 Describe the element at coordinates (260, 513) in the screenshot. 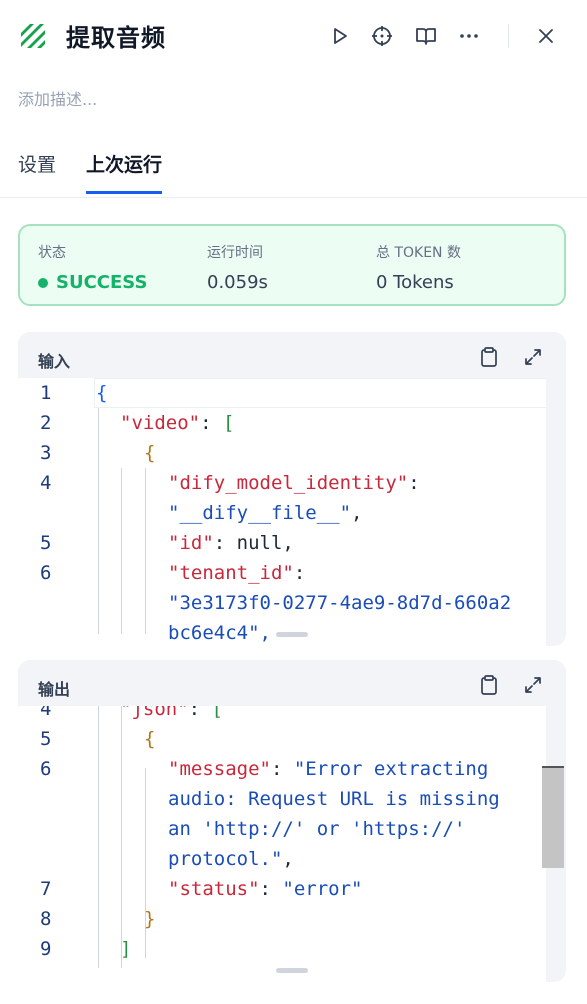

I see `code-token: "__dify__file__"` at that location.